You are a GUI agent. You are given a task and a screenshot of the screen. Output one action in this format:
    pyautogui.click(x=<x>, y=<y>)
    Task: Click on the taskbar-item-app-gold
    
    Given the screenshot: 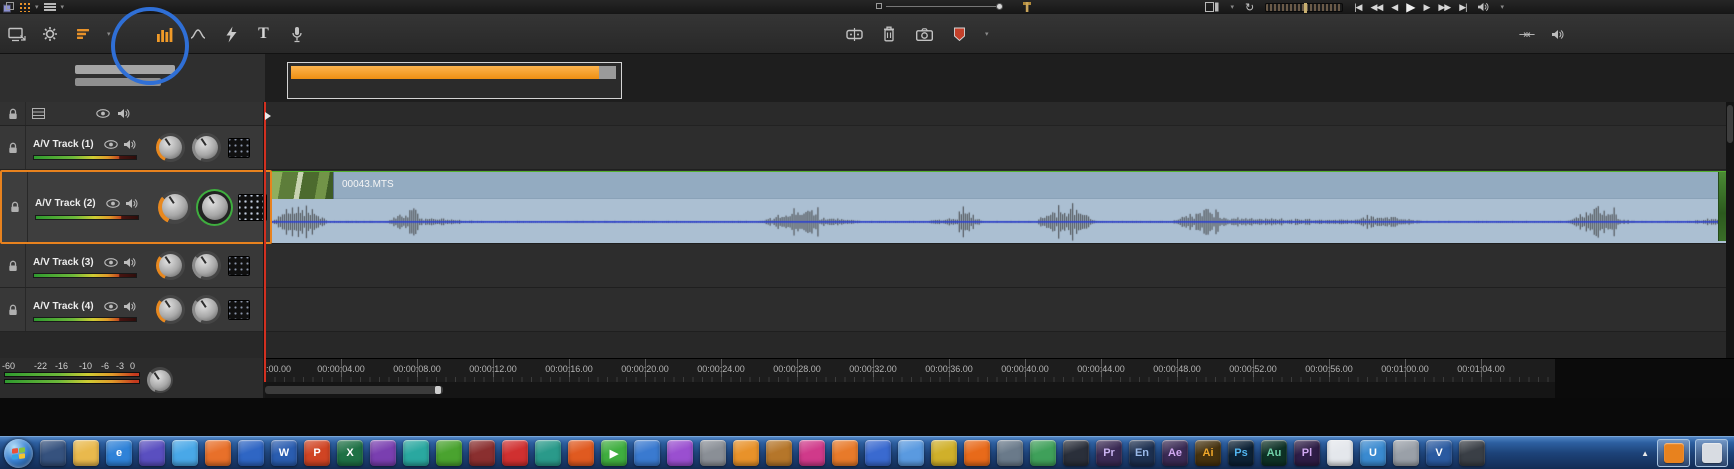 What is the action you would take?
    pyautogui.click(x=944, y=453)
    